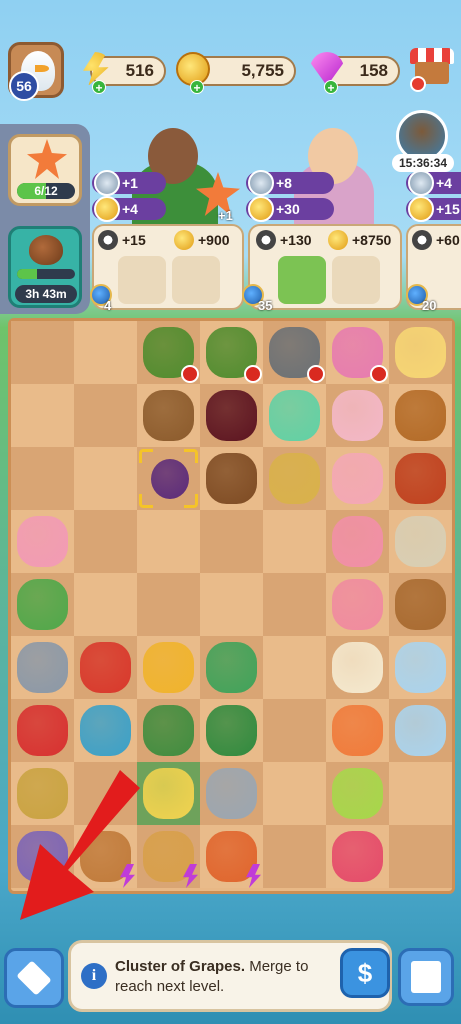 This screenshot has width=461, height=1024. I want to click on tomatoes-icon, so click(105, 667).